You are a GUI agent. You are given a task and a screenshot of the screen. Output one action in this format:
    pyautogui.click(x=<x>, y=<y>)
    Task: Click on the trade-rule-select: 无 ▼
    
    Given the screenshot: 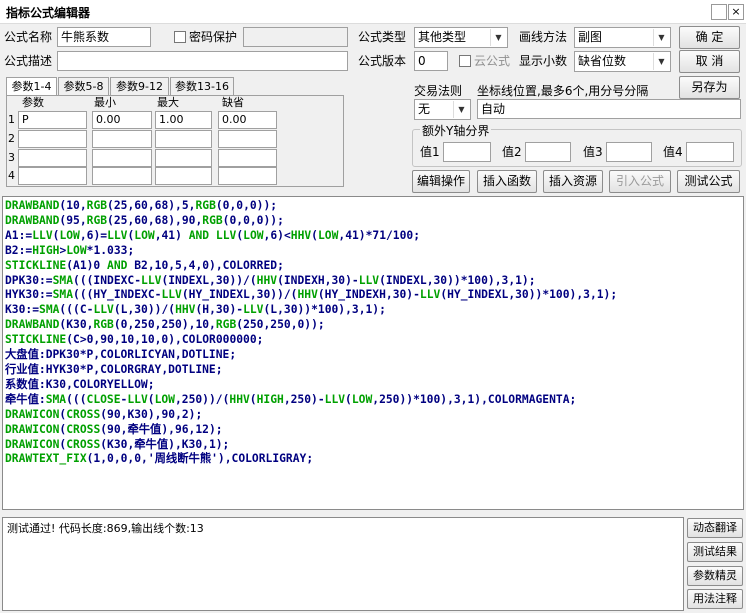 What is the action you would take?
    pyautogui.click(x=442, y=109)
    